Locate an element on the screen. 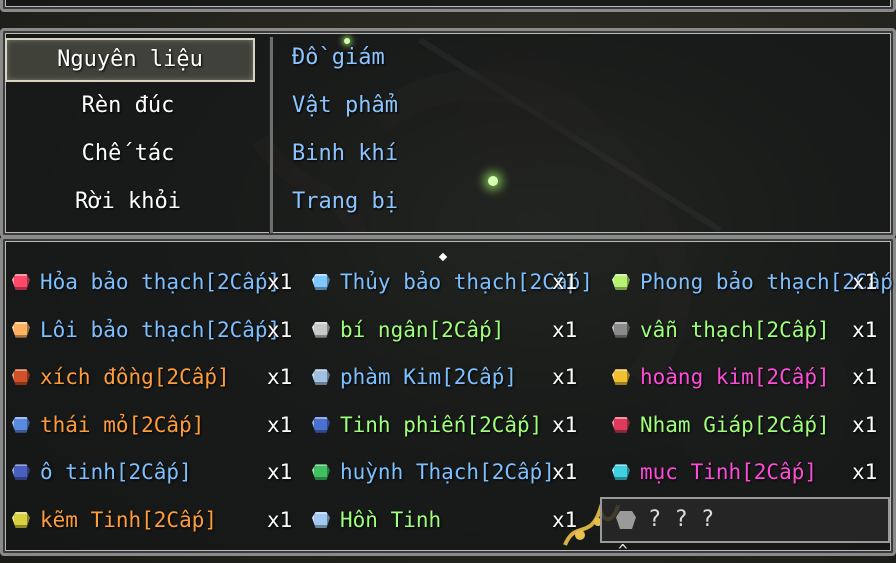 The height and width of the screenshot is (563, 896). command-che-tac: Chế tác is located at coordinates (128, 154).